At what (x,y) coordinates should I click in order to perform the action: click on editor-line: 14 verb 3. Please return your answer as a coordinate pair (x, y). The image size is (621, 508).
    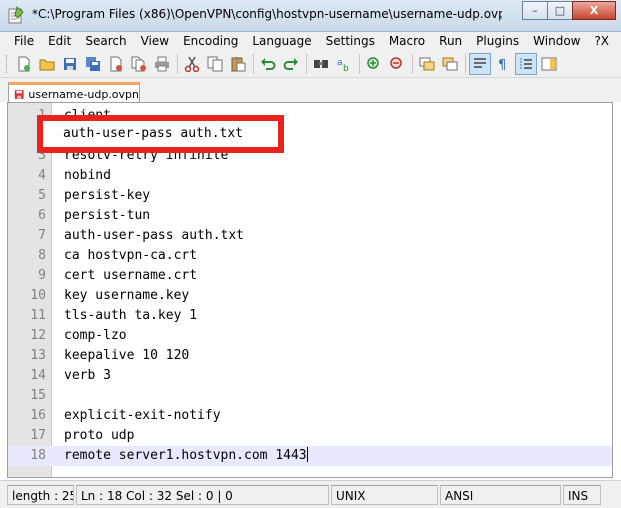
    Looking at the image, I should click on (310, 376).